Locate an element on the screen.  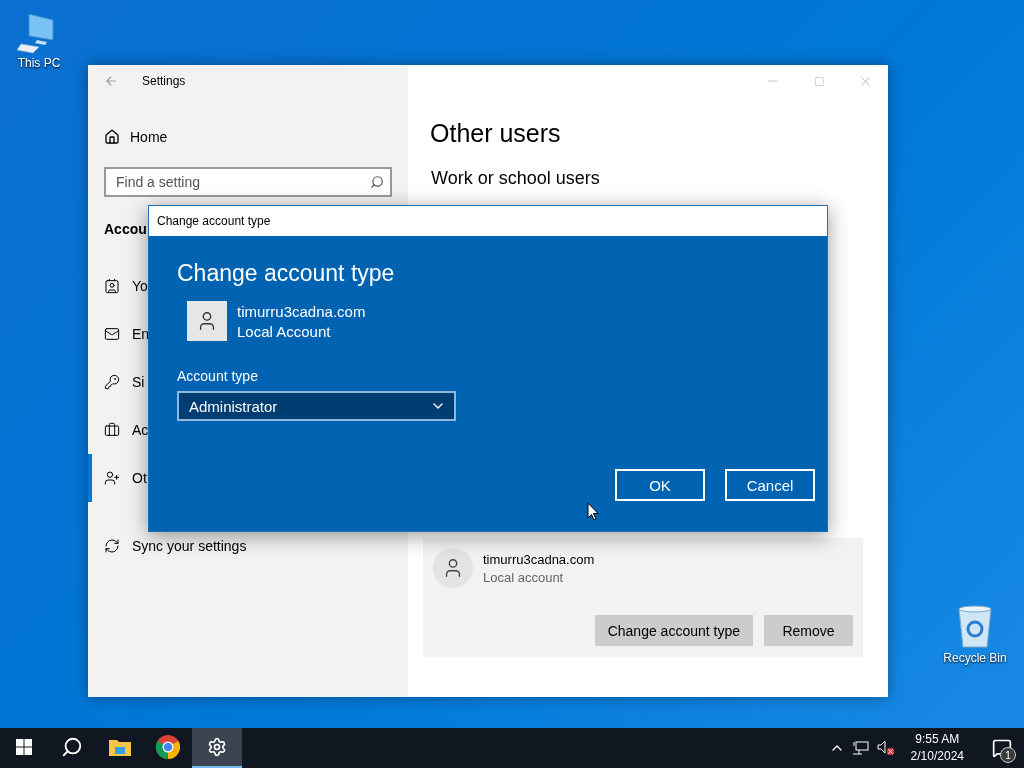
section-title: Accou is located at coordinates (125, 230).